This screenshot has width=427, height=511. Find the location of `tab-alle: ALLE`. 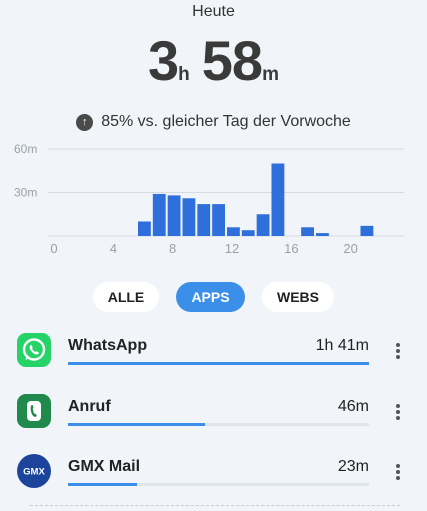

tab-alle: ALLE is located at coordinates (126, 297).